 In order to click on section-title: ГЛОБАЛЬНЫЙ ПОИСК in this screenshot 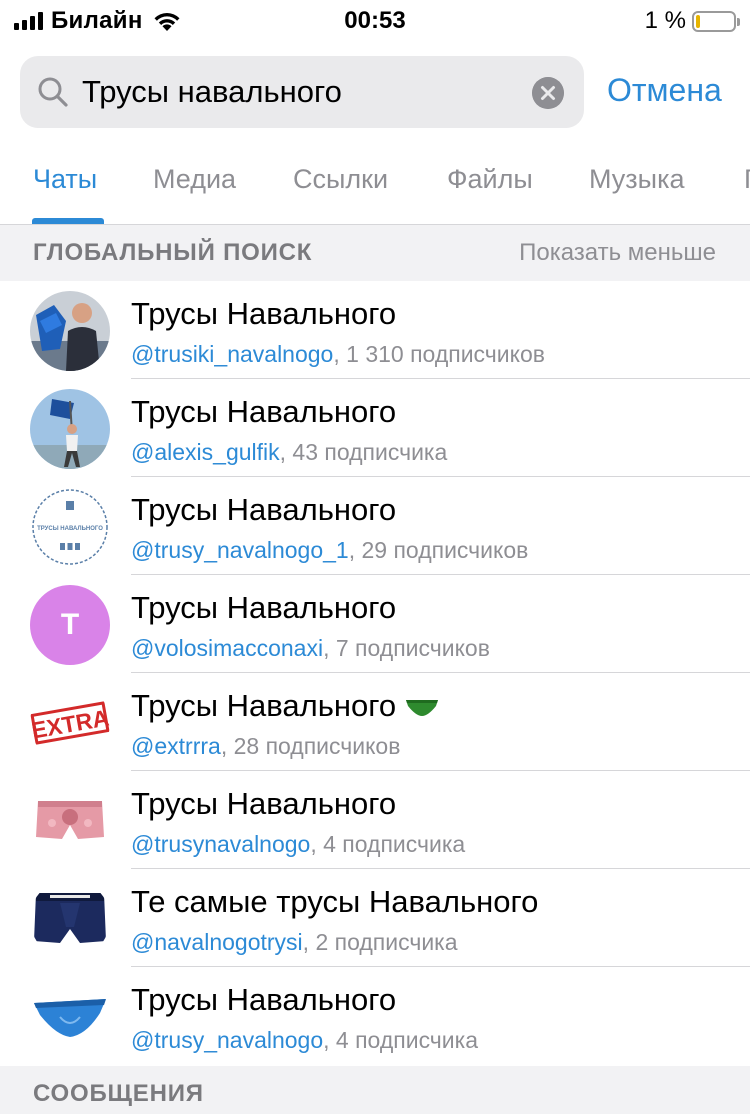, I will do `click(173, 252)`.